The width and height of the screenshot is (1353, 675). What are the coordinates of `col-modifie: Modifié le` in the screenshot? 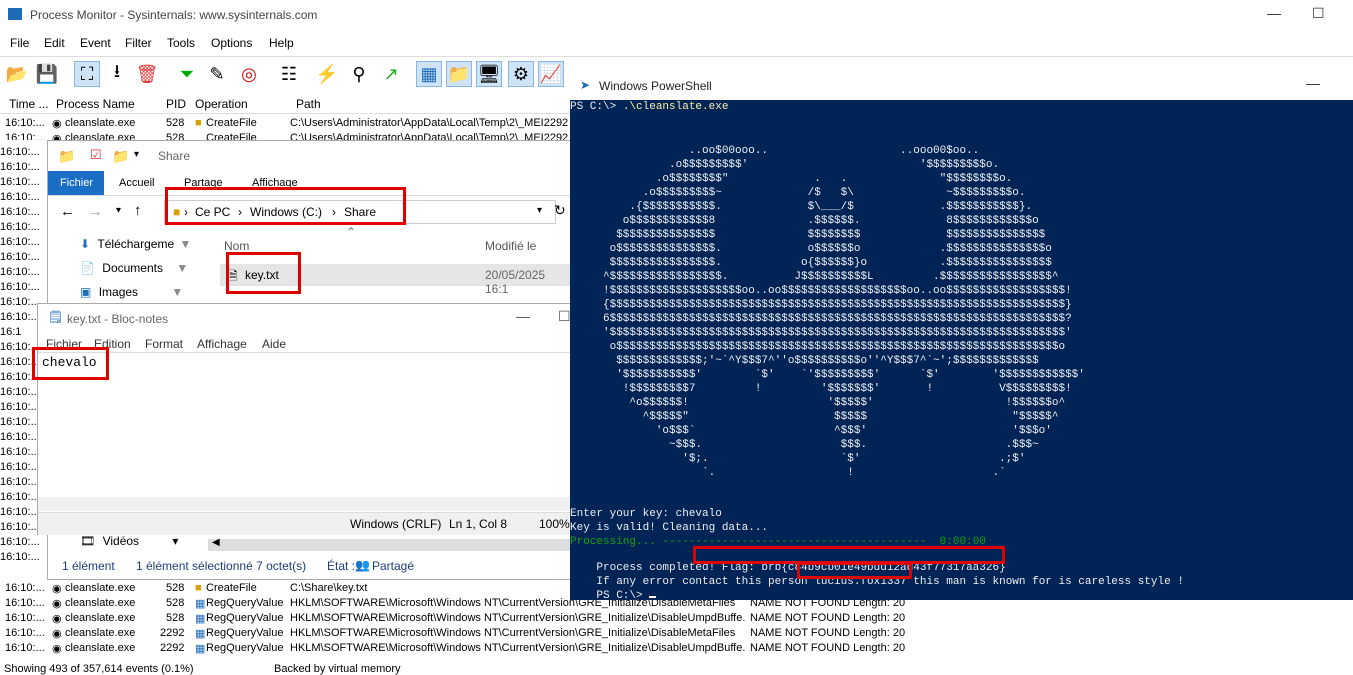 It's located at (510, 246).